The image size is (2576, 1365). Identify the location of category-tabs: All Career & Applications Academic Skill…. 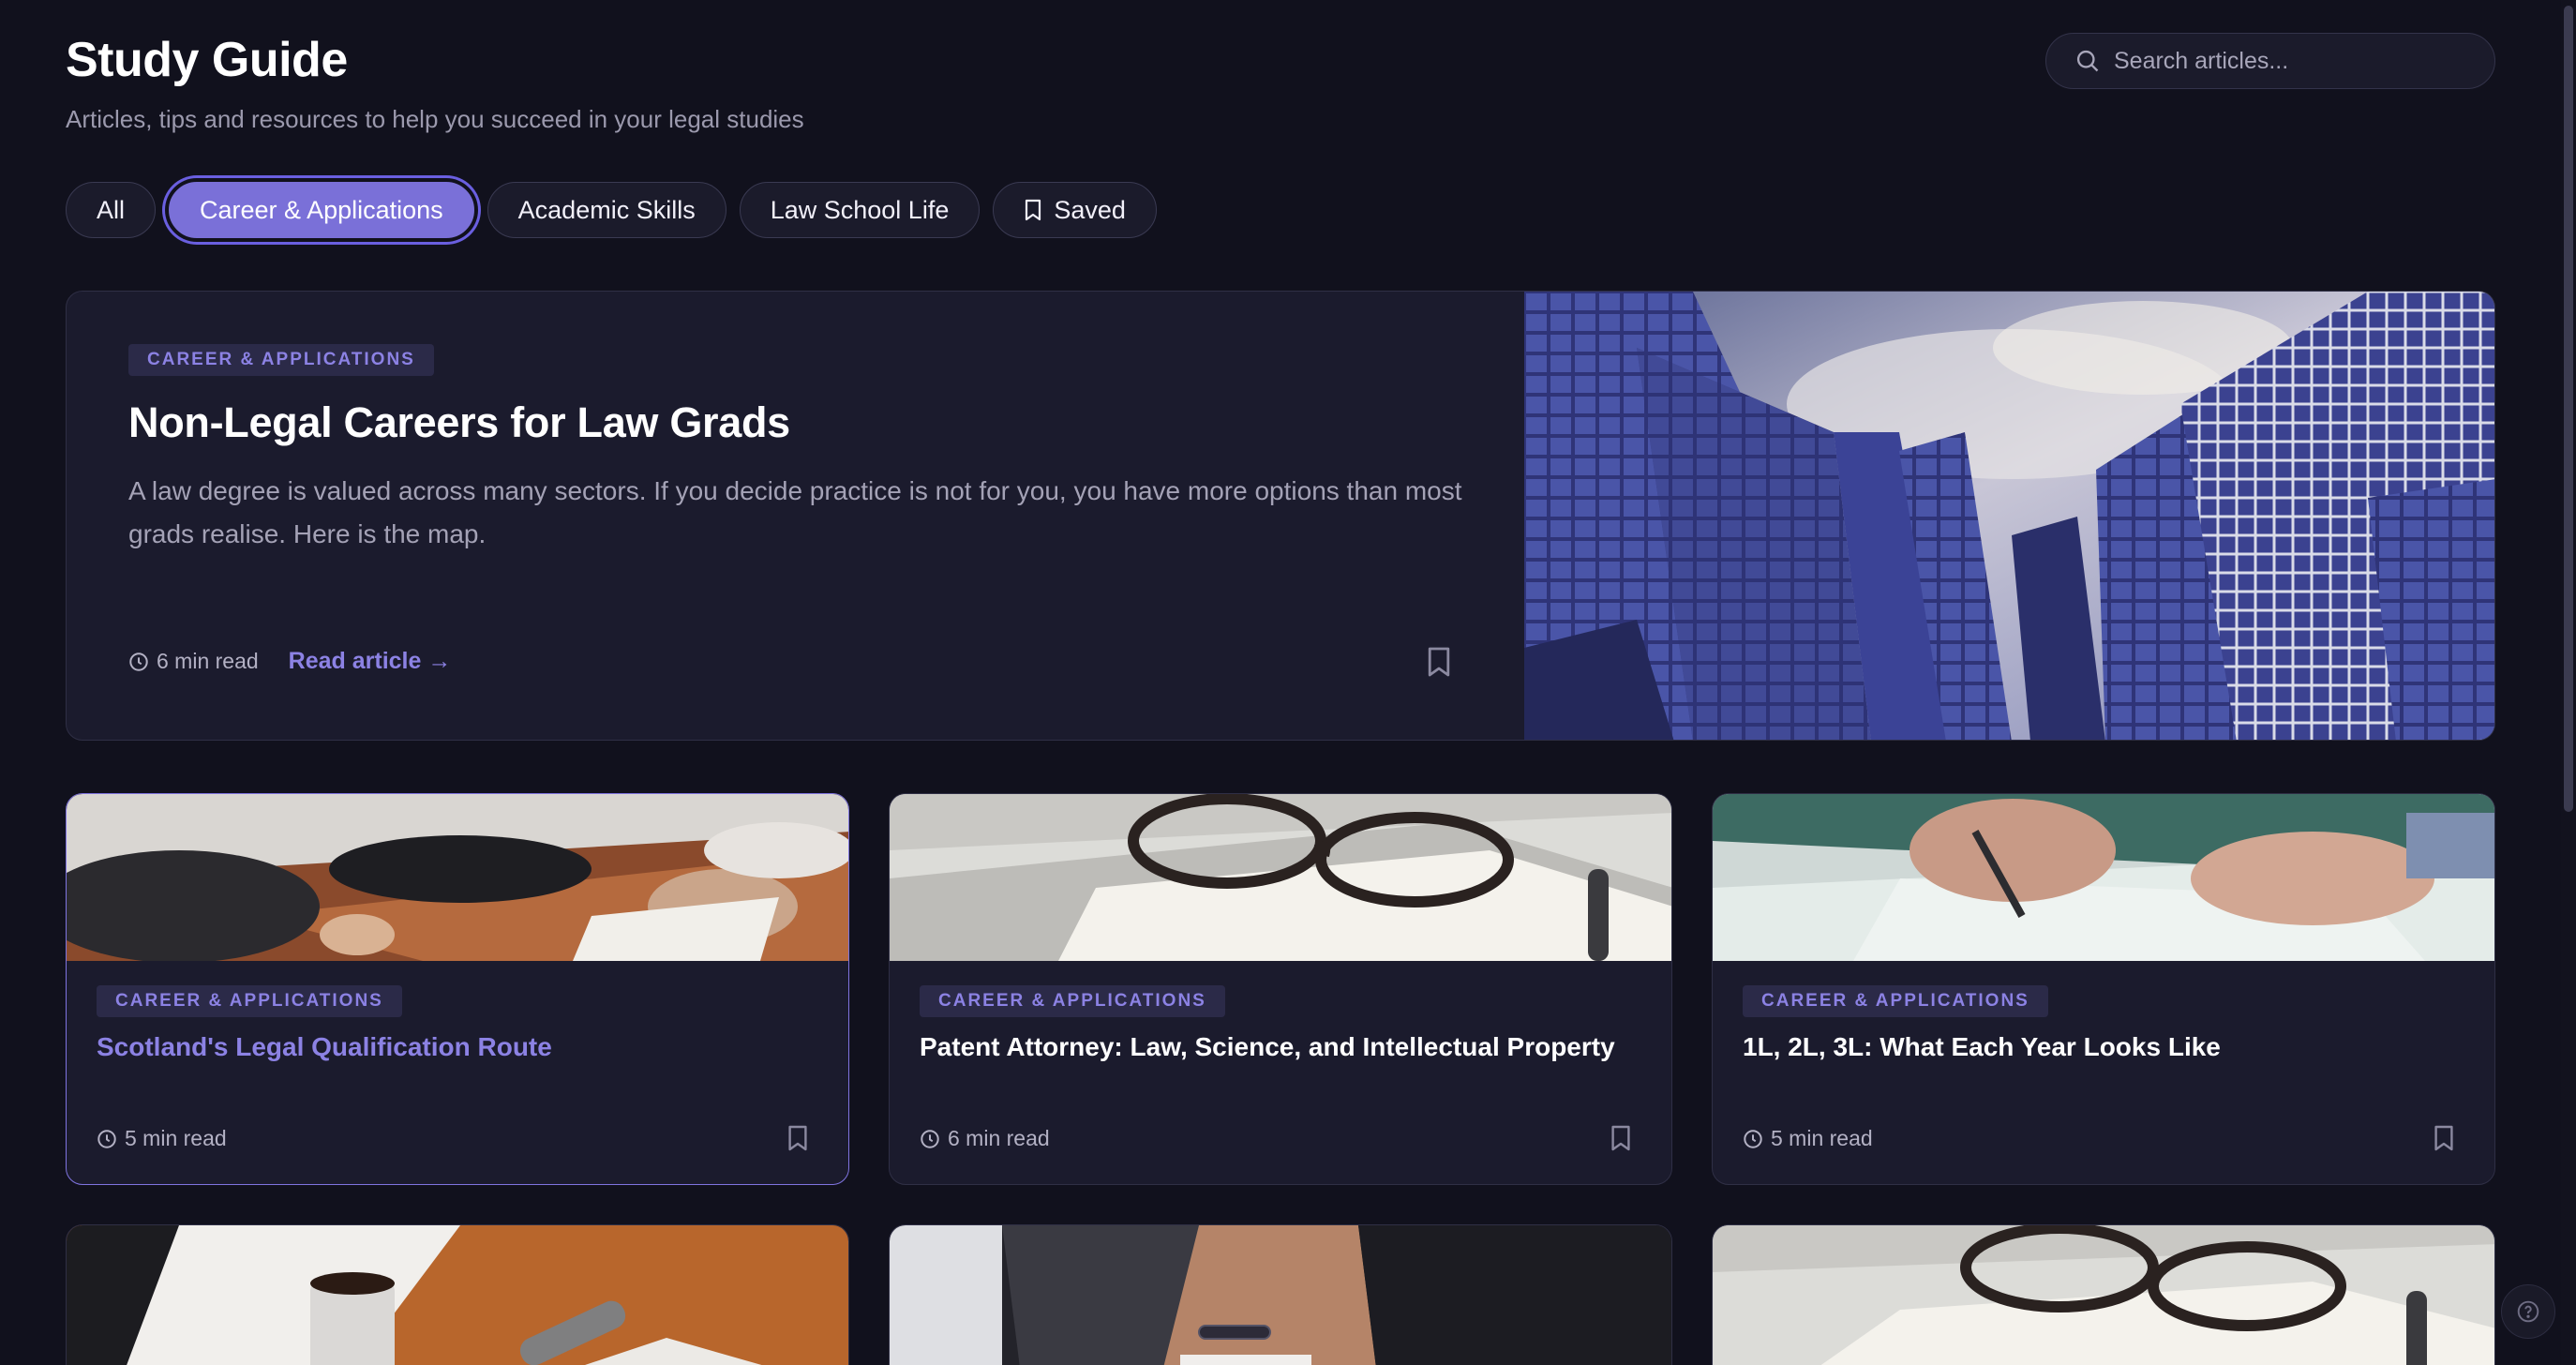
(611, 210).